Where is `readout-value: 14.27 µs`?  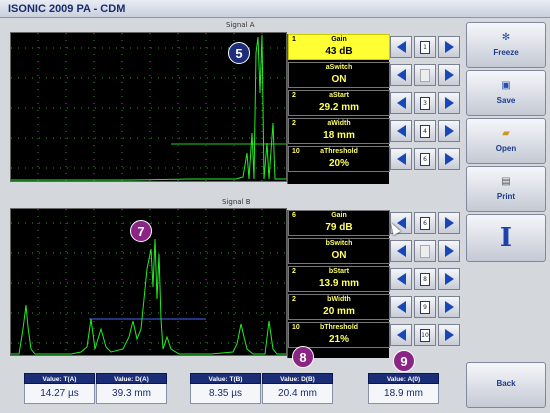 readout-value: 14.27 µs is located at coordinates (59, 394).